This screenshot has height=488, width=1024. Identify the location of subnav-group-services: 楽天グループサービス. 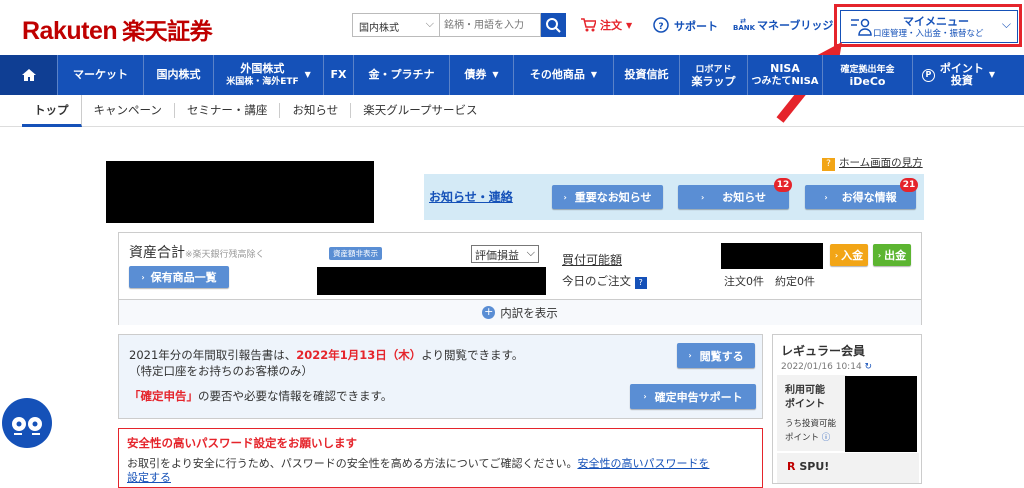
(420, 110).